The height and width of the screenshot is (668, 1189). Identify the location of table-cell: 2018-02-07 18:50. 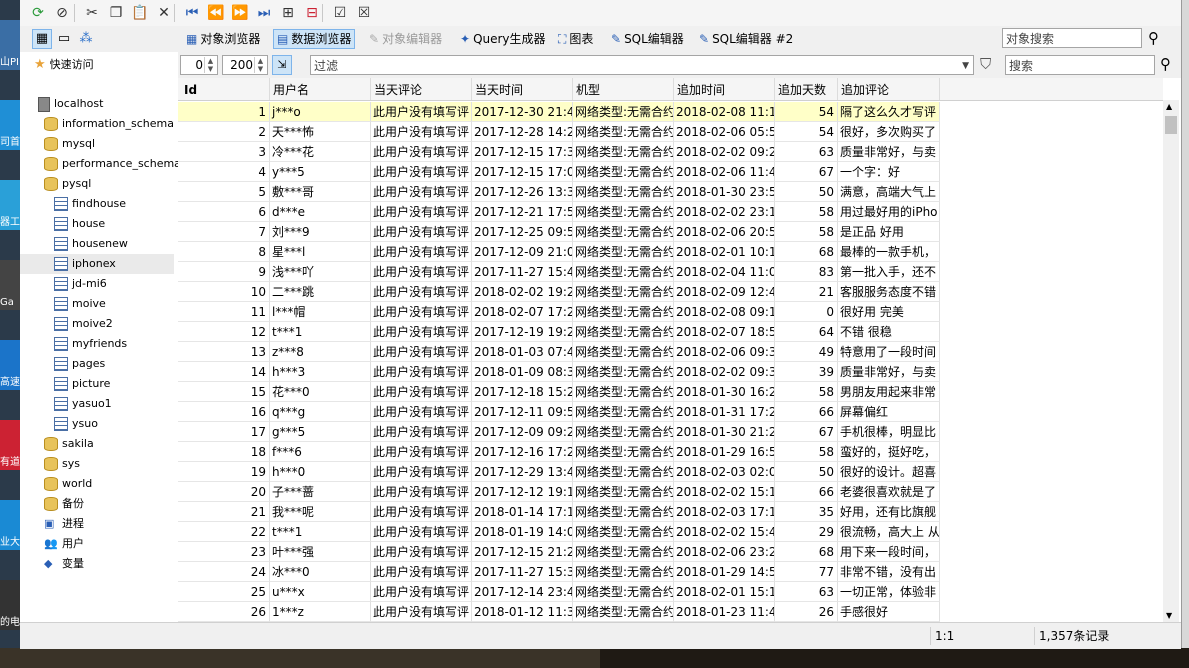
(724, 332).